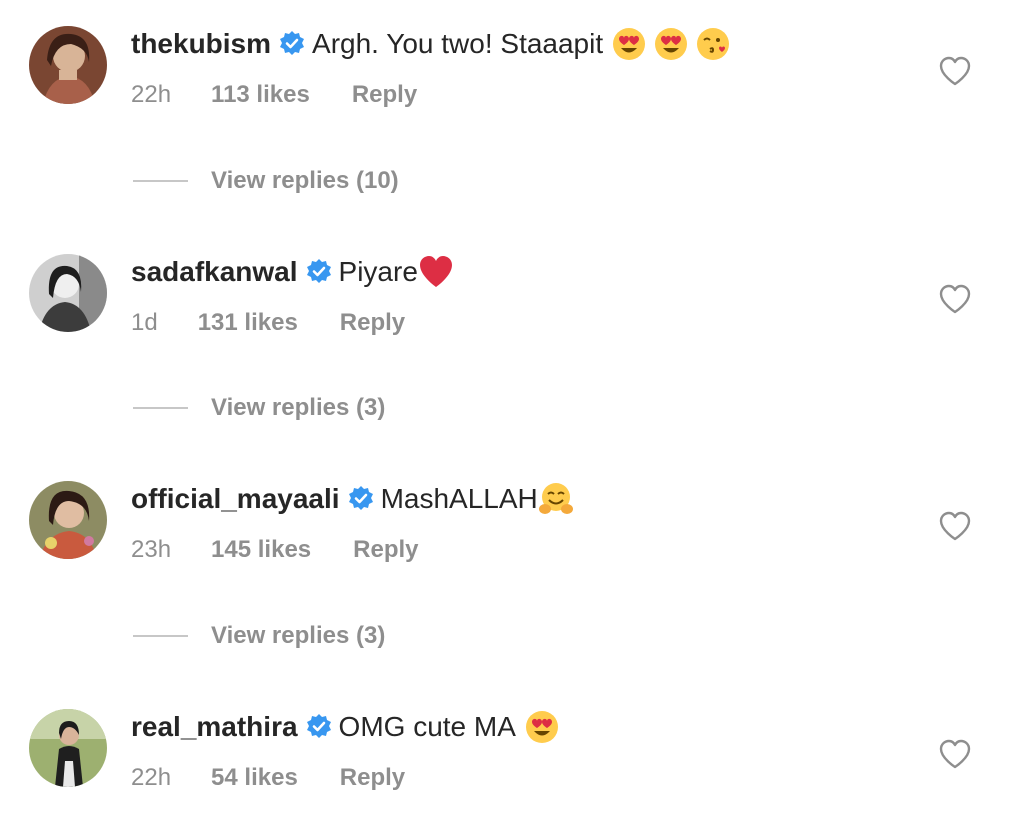 The width and height of the screenshot is (1024, 824). What do you see at coordinates (254, 778) in the screenshot?
I see `likes-count: 54 likes` at bounding box center [254, 778].